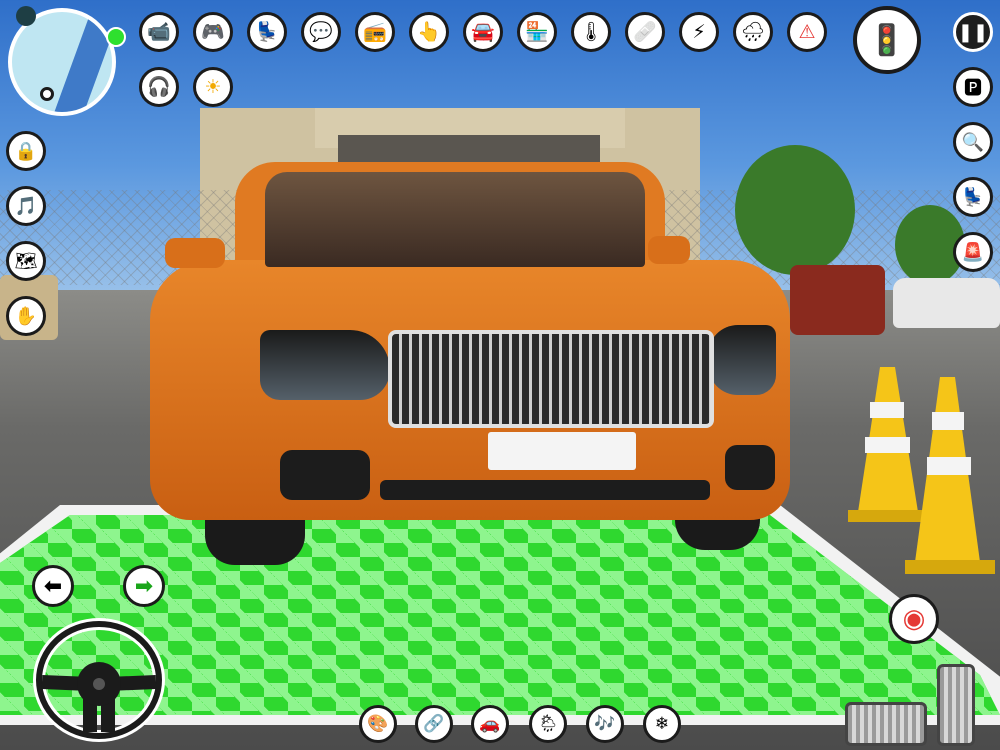 The height and width of the screenshot is (750, 1000). What do you see at coordinates (26, 16) in the screenshot?
I see `minimap-north-indicator` at bounding box center [26, 16].